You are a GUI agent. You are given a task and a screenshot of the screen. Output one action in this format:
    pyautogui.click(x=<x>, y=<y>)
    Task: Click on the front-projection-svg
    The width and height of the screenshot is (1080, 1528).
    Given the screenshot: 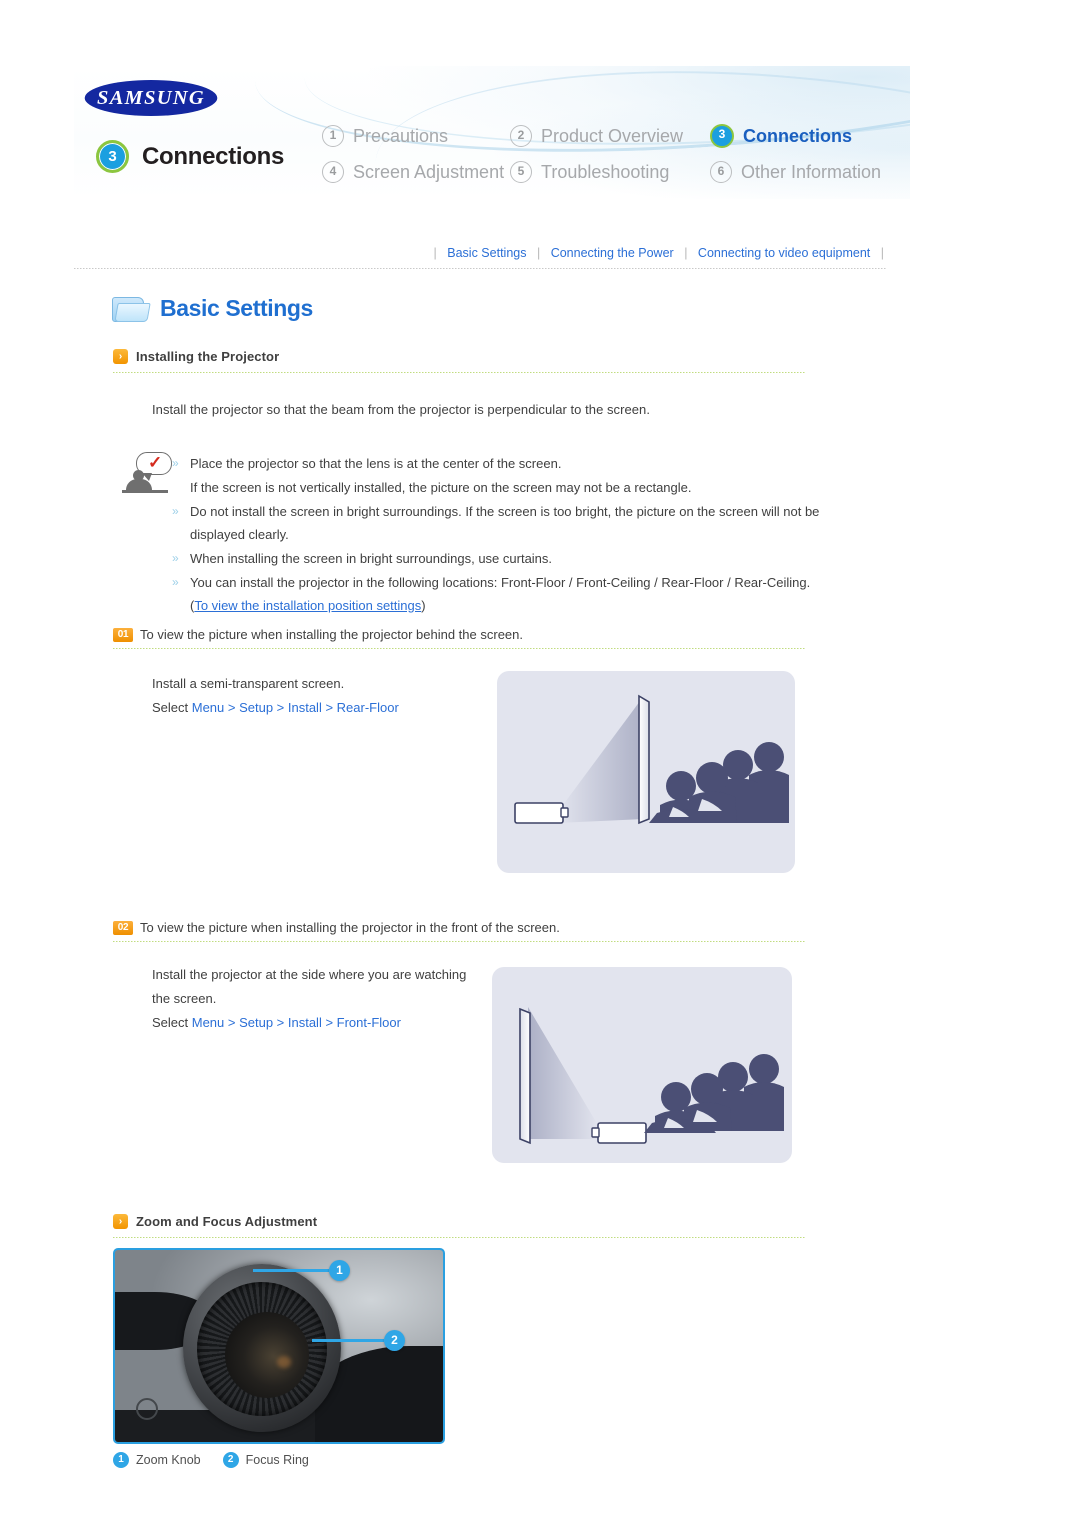 What is the action you would take?
    pyautogui.click(x=651, y=1076)
    